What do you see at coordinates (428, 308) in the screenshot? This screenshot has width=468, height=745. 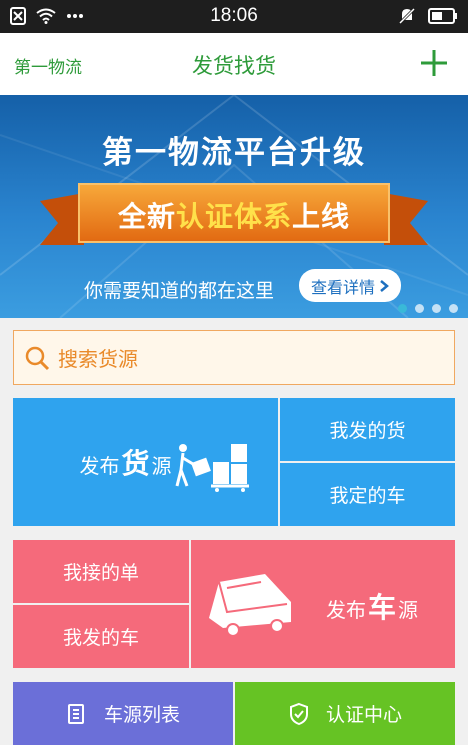 I see `carousel-dots` at bounding box center [428, 308].